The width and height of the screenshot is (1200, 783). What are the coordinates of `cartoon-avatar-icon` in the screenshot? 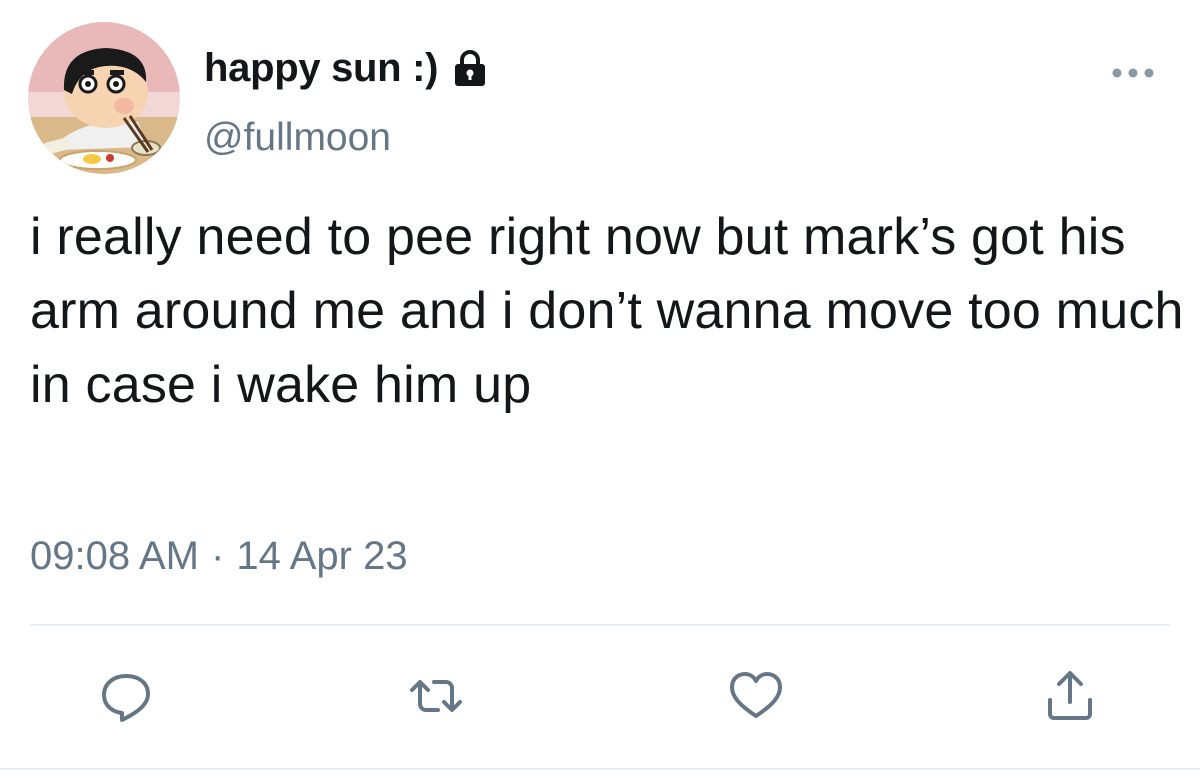 It's located at (104, 98).